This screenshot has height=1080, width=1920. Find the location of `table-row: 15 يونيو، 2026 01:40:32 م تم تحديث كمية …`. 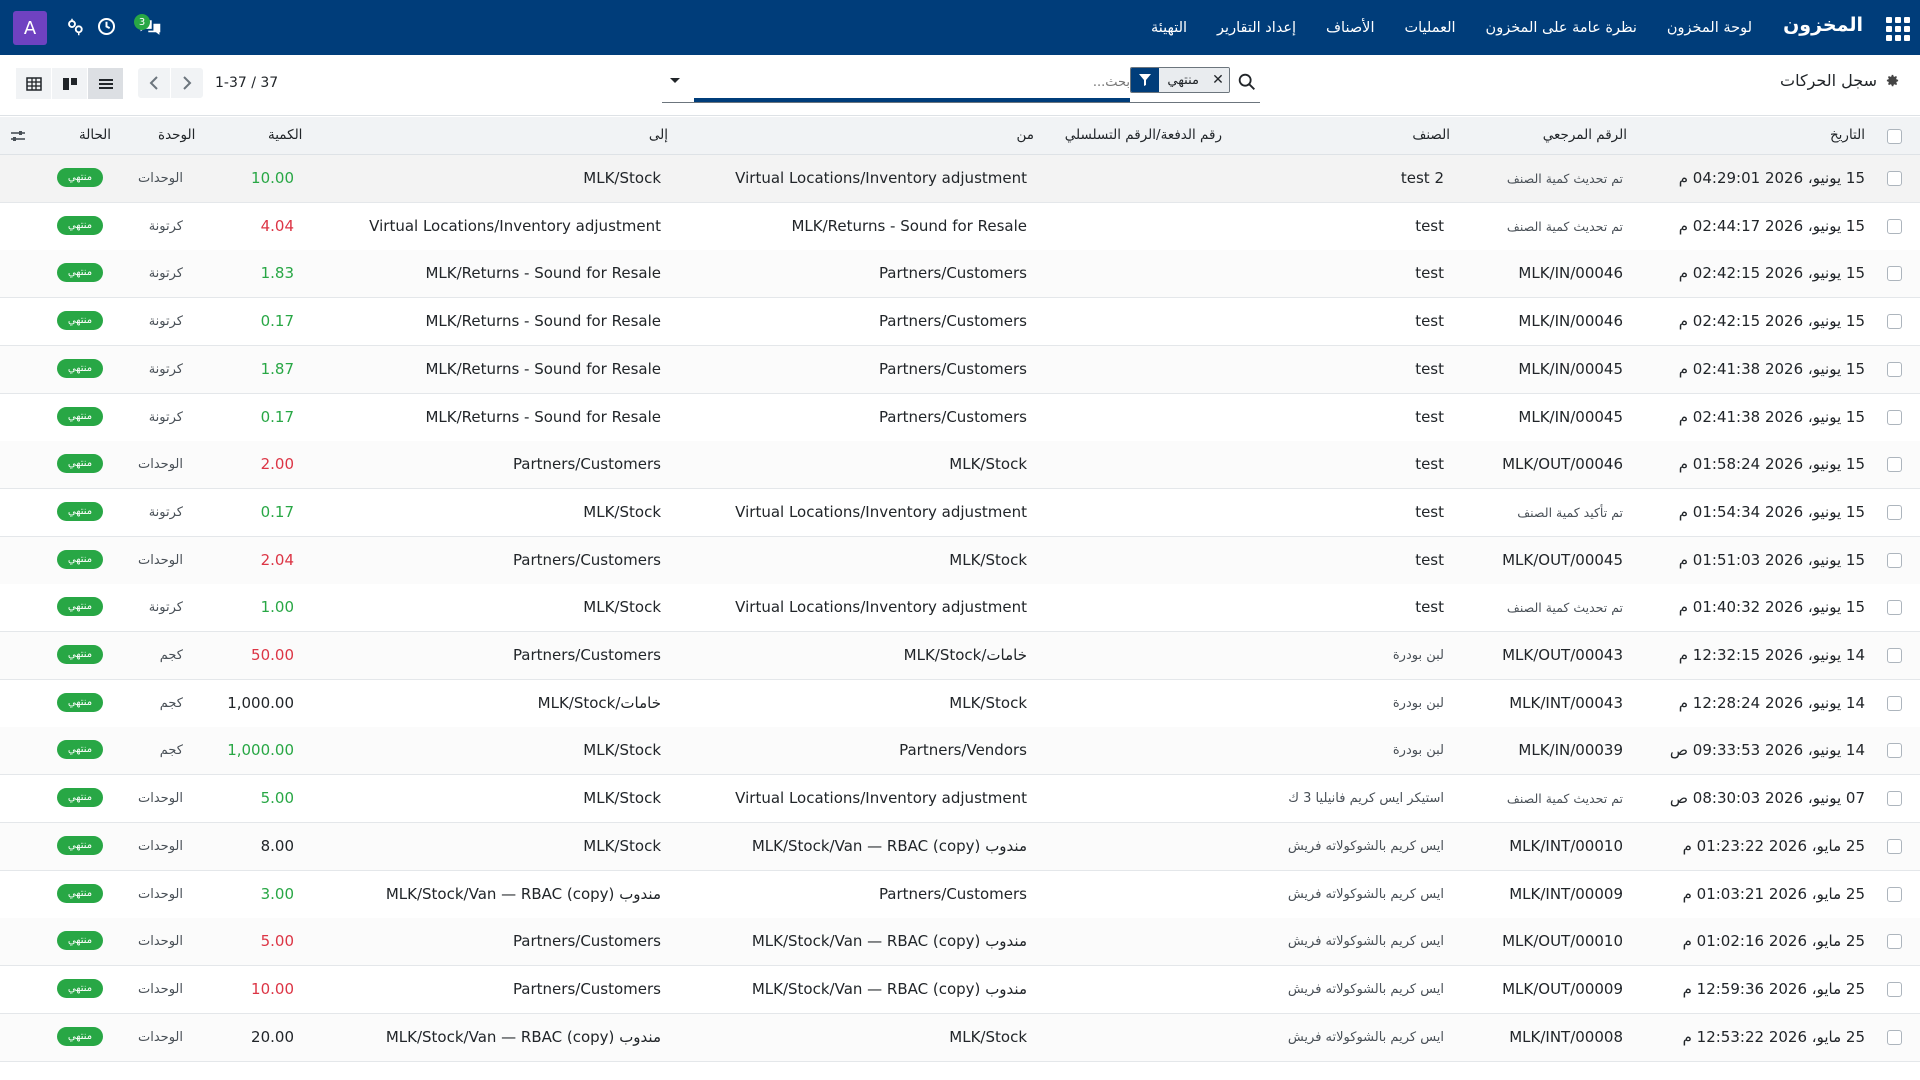

table-row: 15 يونيو، 2026 01:40:32 م تم تحديث كمية … is located at coordinates (960, 608).